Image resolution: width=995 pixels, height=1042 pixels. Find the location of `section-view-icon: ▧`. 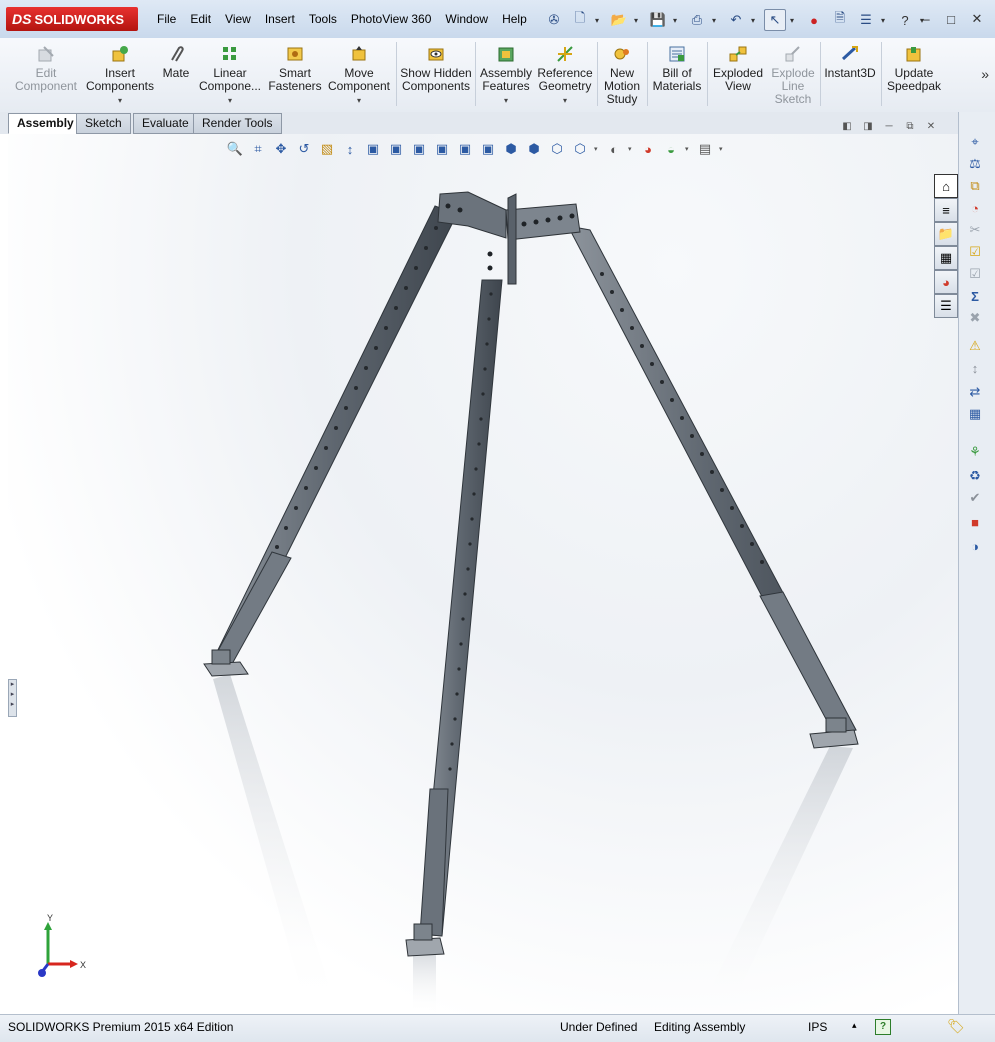

section-view-icon: ▧ is located at coordinates (327, 149).